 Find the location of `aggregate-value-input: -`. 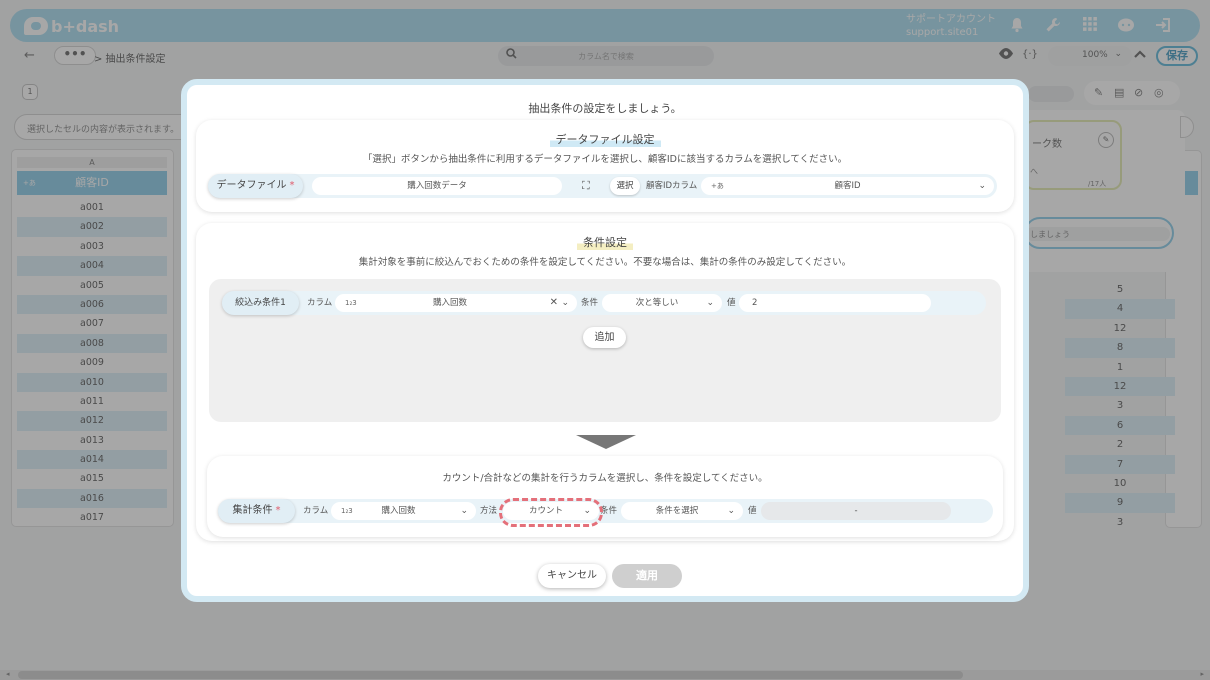

aggregate-value-input: - is located at coordinates (856, 511).